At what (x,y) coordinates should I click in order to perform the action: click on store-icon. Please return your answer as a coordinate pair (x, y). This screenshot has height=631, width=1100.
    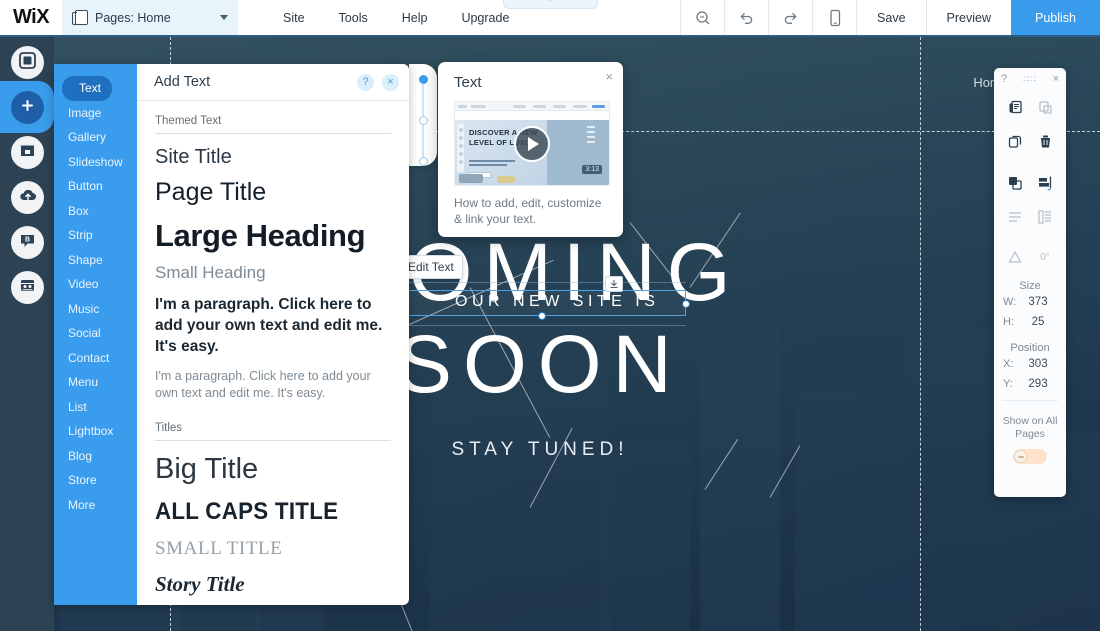
    Looking at the image, I should click on (27, 153).